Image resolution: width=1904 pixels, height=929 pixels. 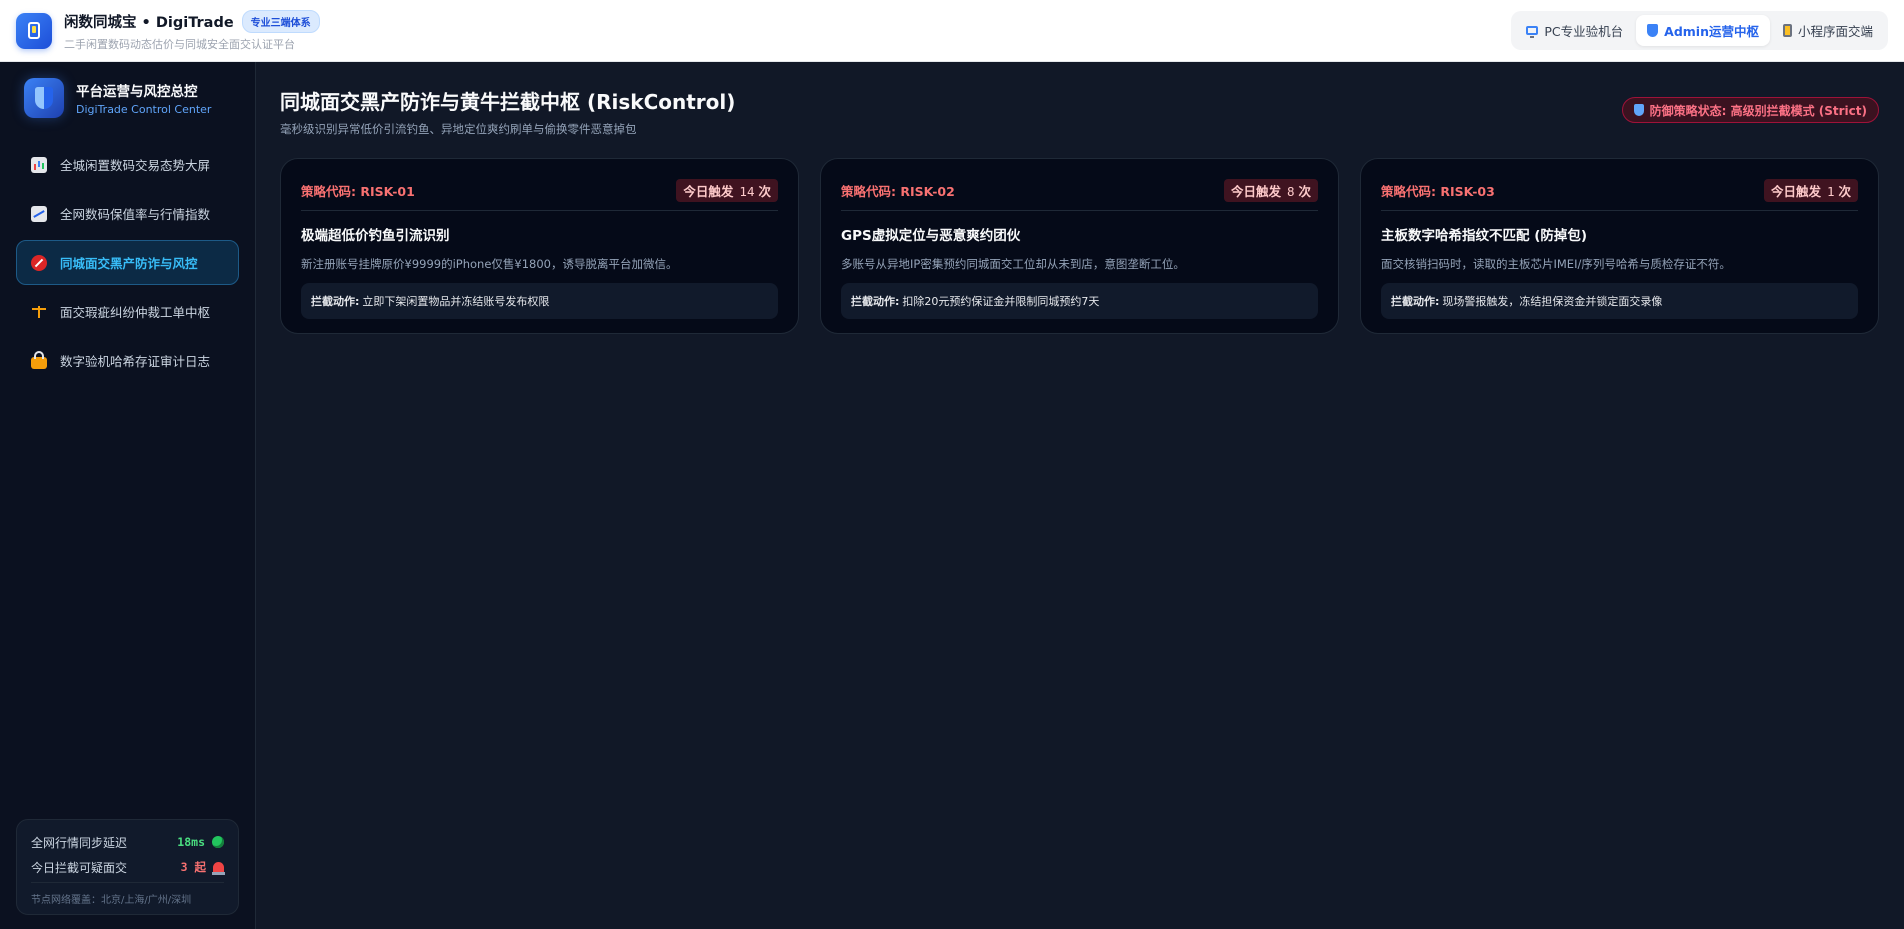 What do you see at coordinates (149, 22) in the screenshot?
I see `app-title: 闲数同城宝 • DigiTrade` at bounding box center [149, 22].